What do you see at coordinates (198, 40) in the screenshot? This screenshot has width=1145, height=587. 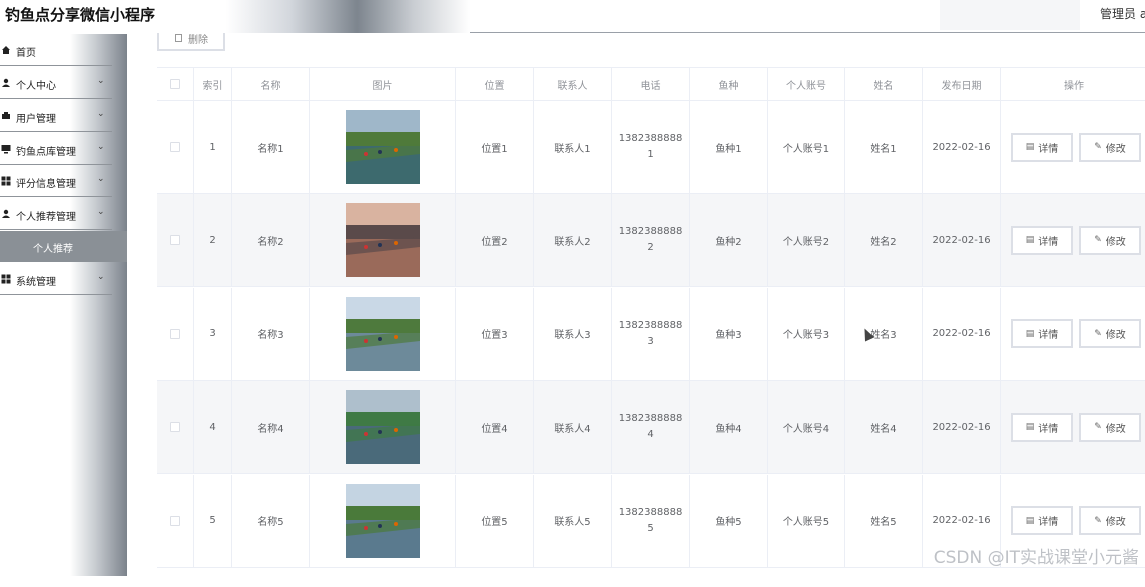 I see `delete-button-label: 删除` at bounding box center [198, 40].